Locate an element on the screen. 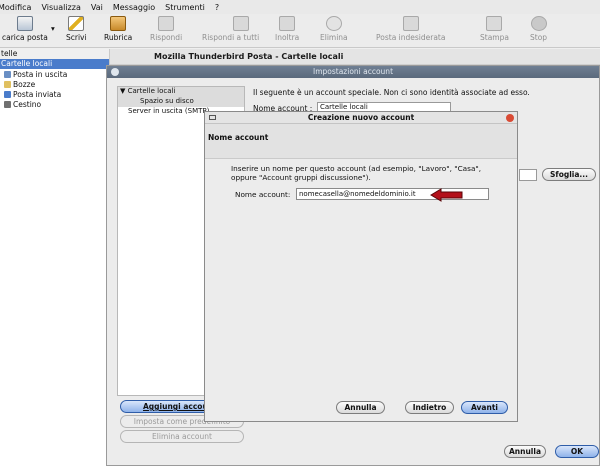  folder-outbox: Posta in uscita is located at coordinates (54, 74).